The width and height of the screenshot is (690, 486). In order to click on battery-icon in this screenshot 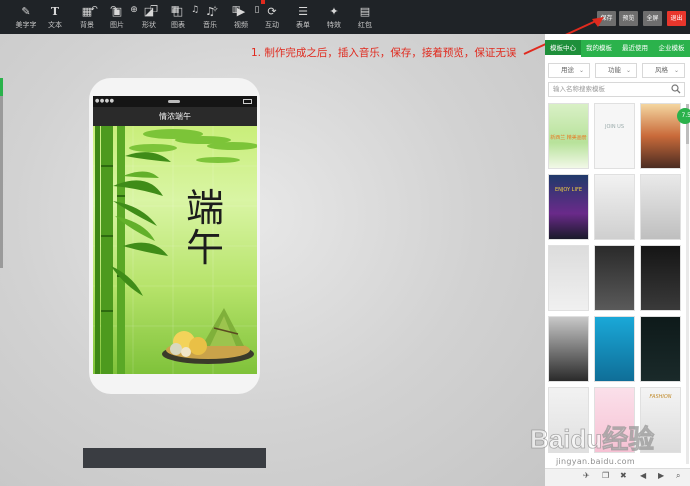, I will do `click(247, 101)`.